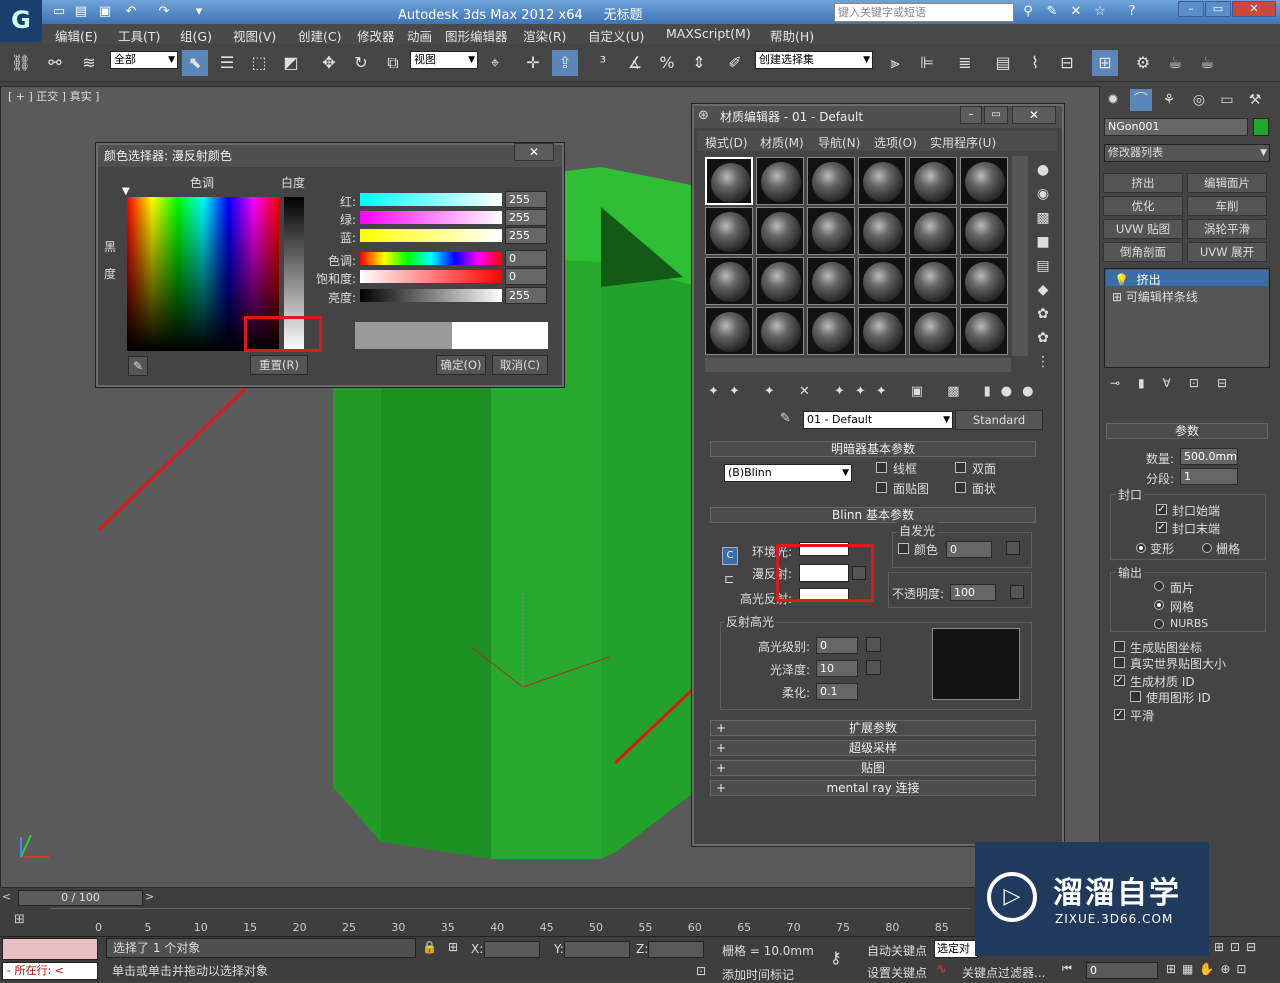  Describe the element at coordinates (526, 276) in the screenshot. I see `saturation-value: 0` at that location.